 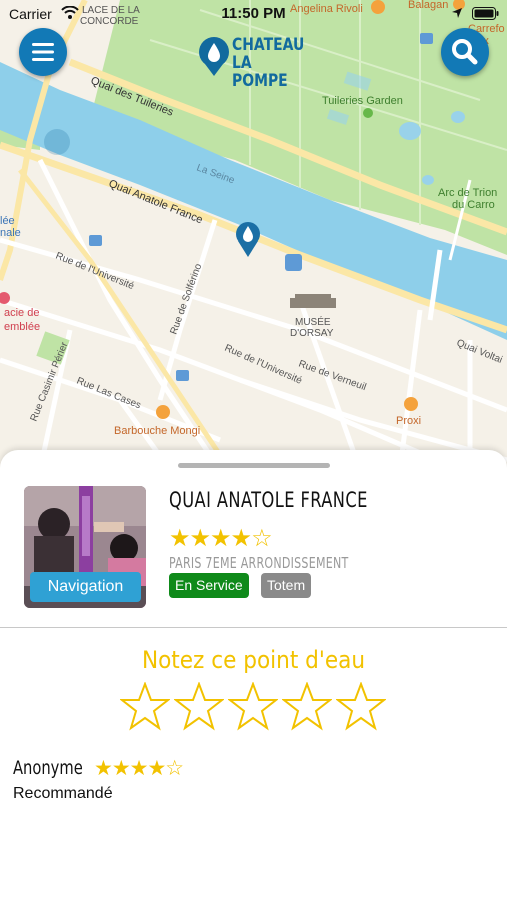 I want to click on review-text: Recommandé, so click(x=63, y=793).